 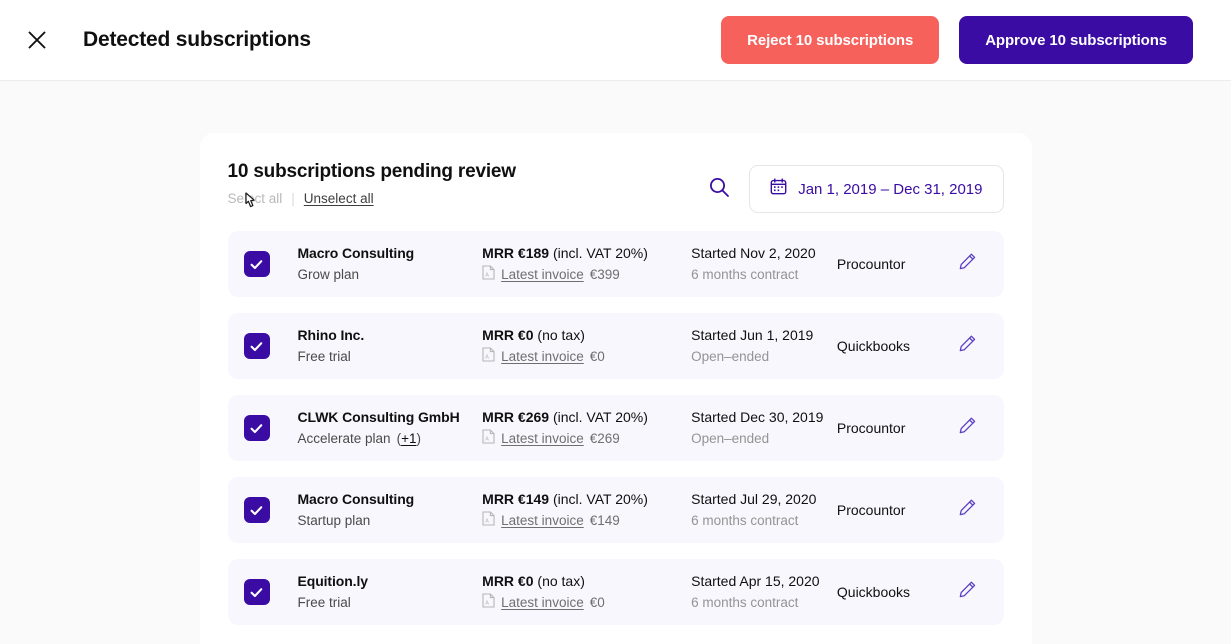 What do you see at coordinates (390, 521) in the screenshot?
I see `plan-name: Startup plan` at bounding box center [390, 521].